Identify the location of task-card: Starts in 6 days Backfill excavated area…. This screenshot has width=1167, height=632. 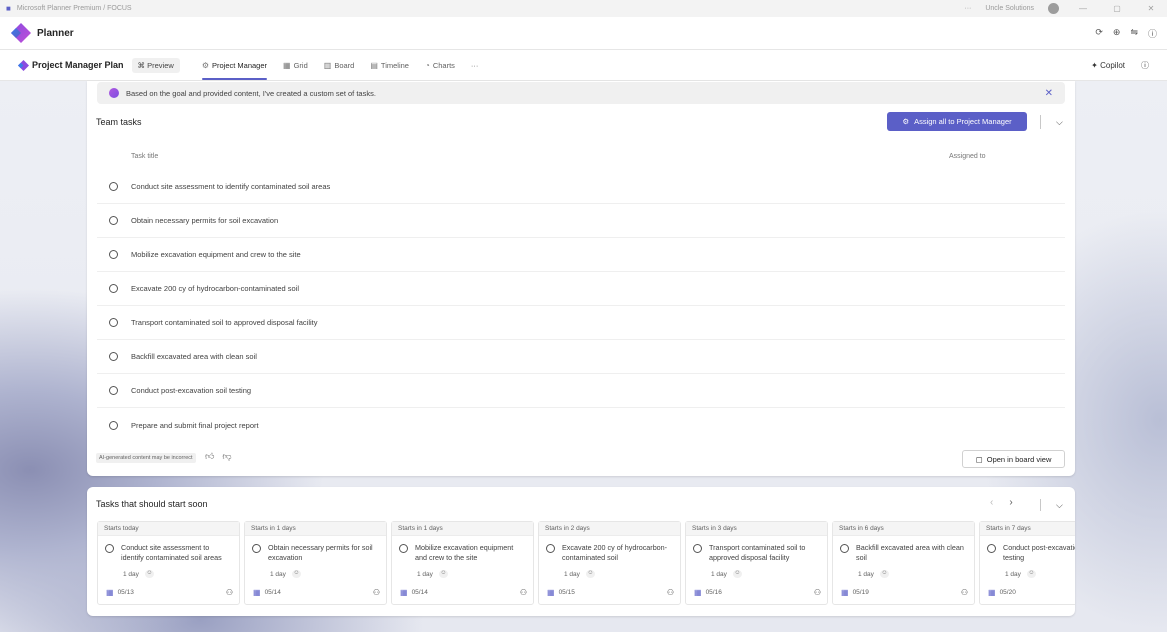
(903, 563).